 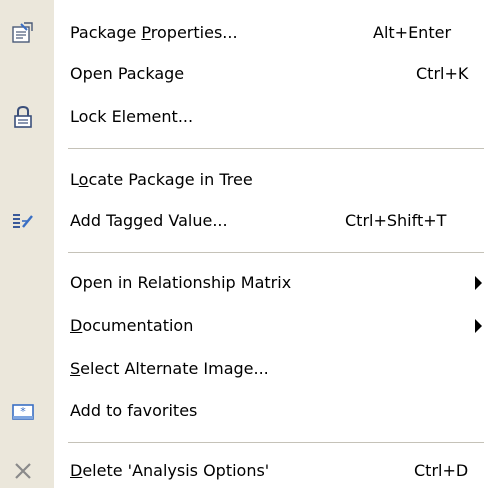 What do you see at coordinates (132, 325) in the screenshot?
I see `menu-item-label: Documentation` at bounding box center [132, 325].